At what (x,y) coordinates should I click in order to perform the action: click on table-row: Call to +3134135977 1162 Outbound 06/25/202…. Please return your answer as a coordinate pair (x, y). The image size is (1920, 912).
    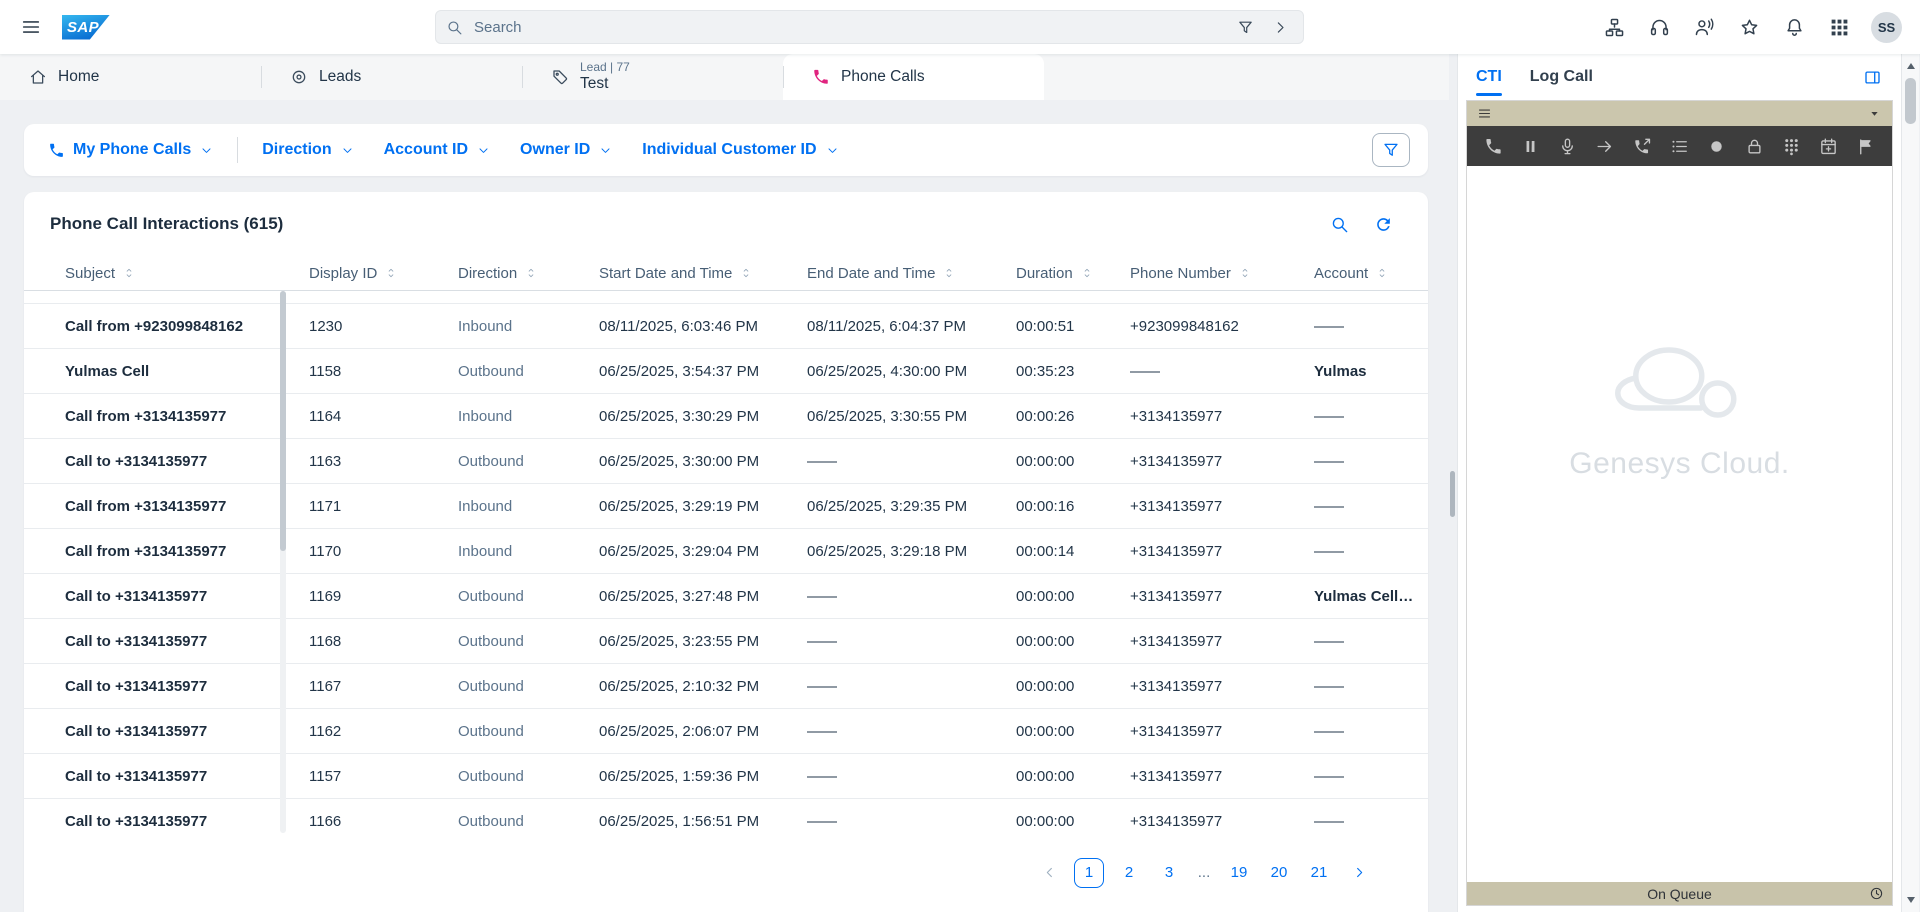
    Looking at the image, I should click on (726, 731).